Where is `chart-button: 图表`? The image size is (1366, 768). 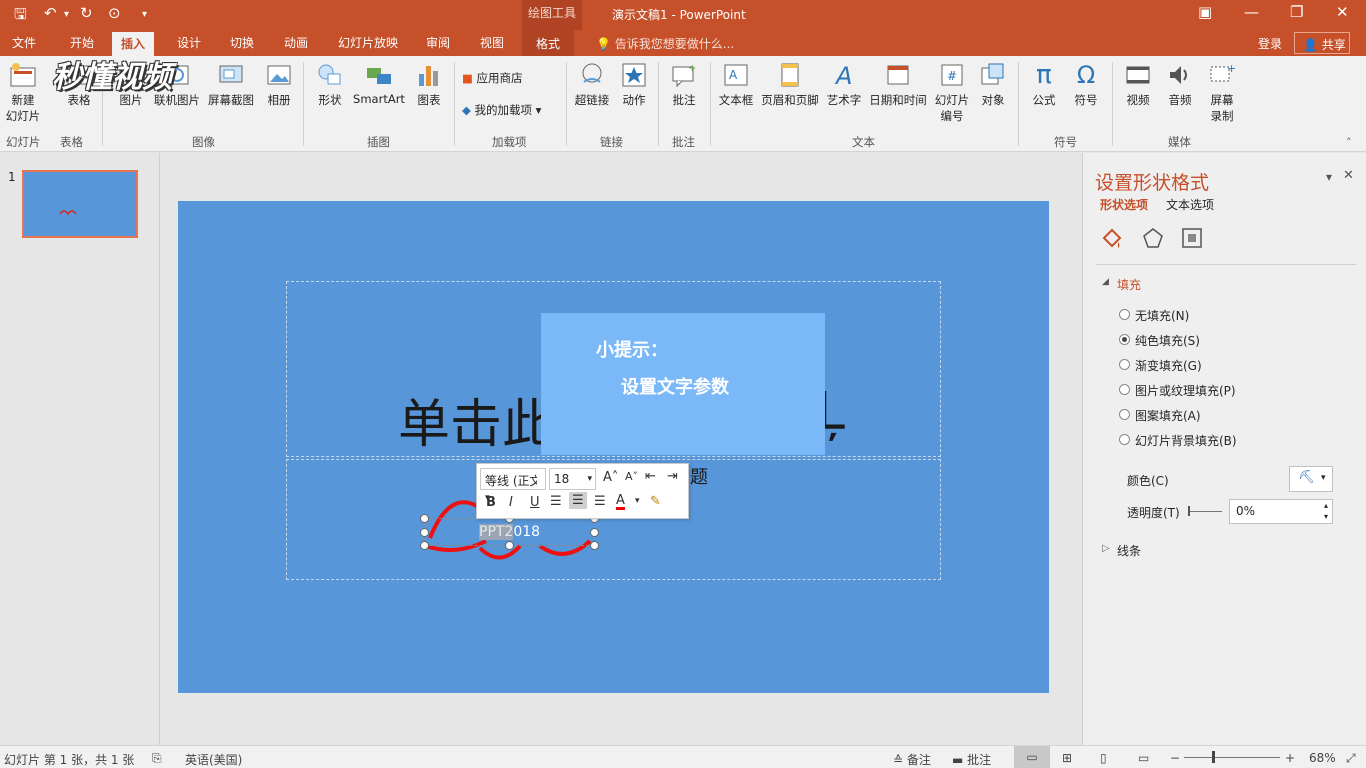
chart-button: 图表 is located at coordinates (429, 84).